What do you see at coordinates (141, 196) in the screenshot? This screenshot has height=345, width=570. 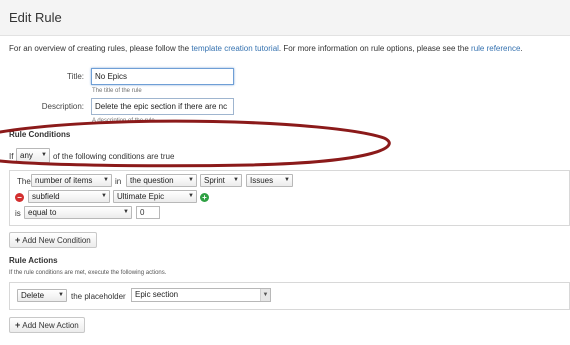 I see `condition-value-text: Ultimate Epic` at bounding box center [141, 196].